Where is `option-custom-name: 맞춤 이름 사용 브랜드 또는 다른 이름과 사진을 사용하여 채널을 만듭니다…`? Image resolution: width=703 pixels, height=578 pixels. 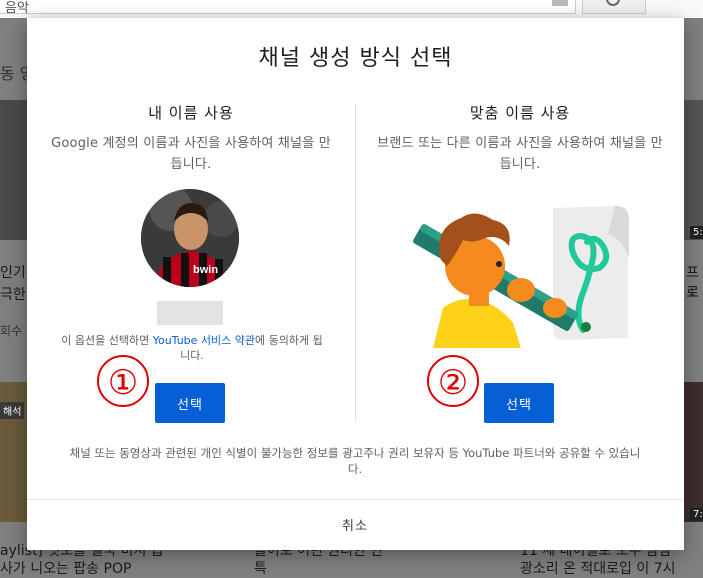 option-custom-name: 맞춤 이름 사용 브랜드 또는 다른 이름과 사진을 사용하여 채널을 만듭니다… is located at coordinates (520, 138).